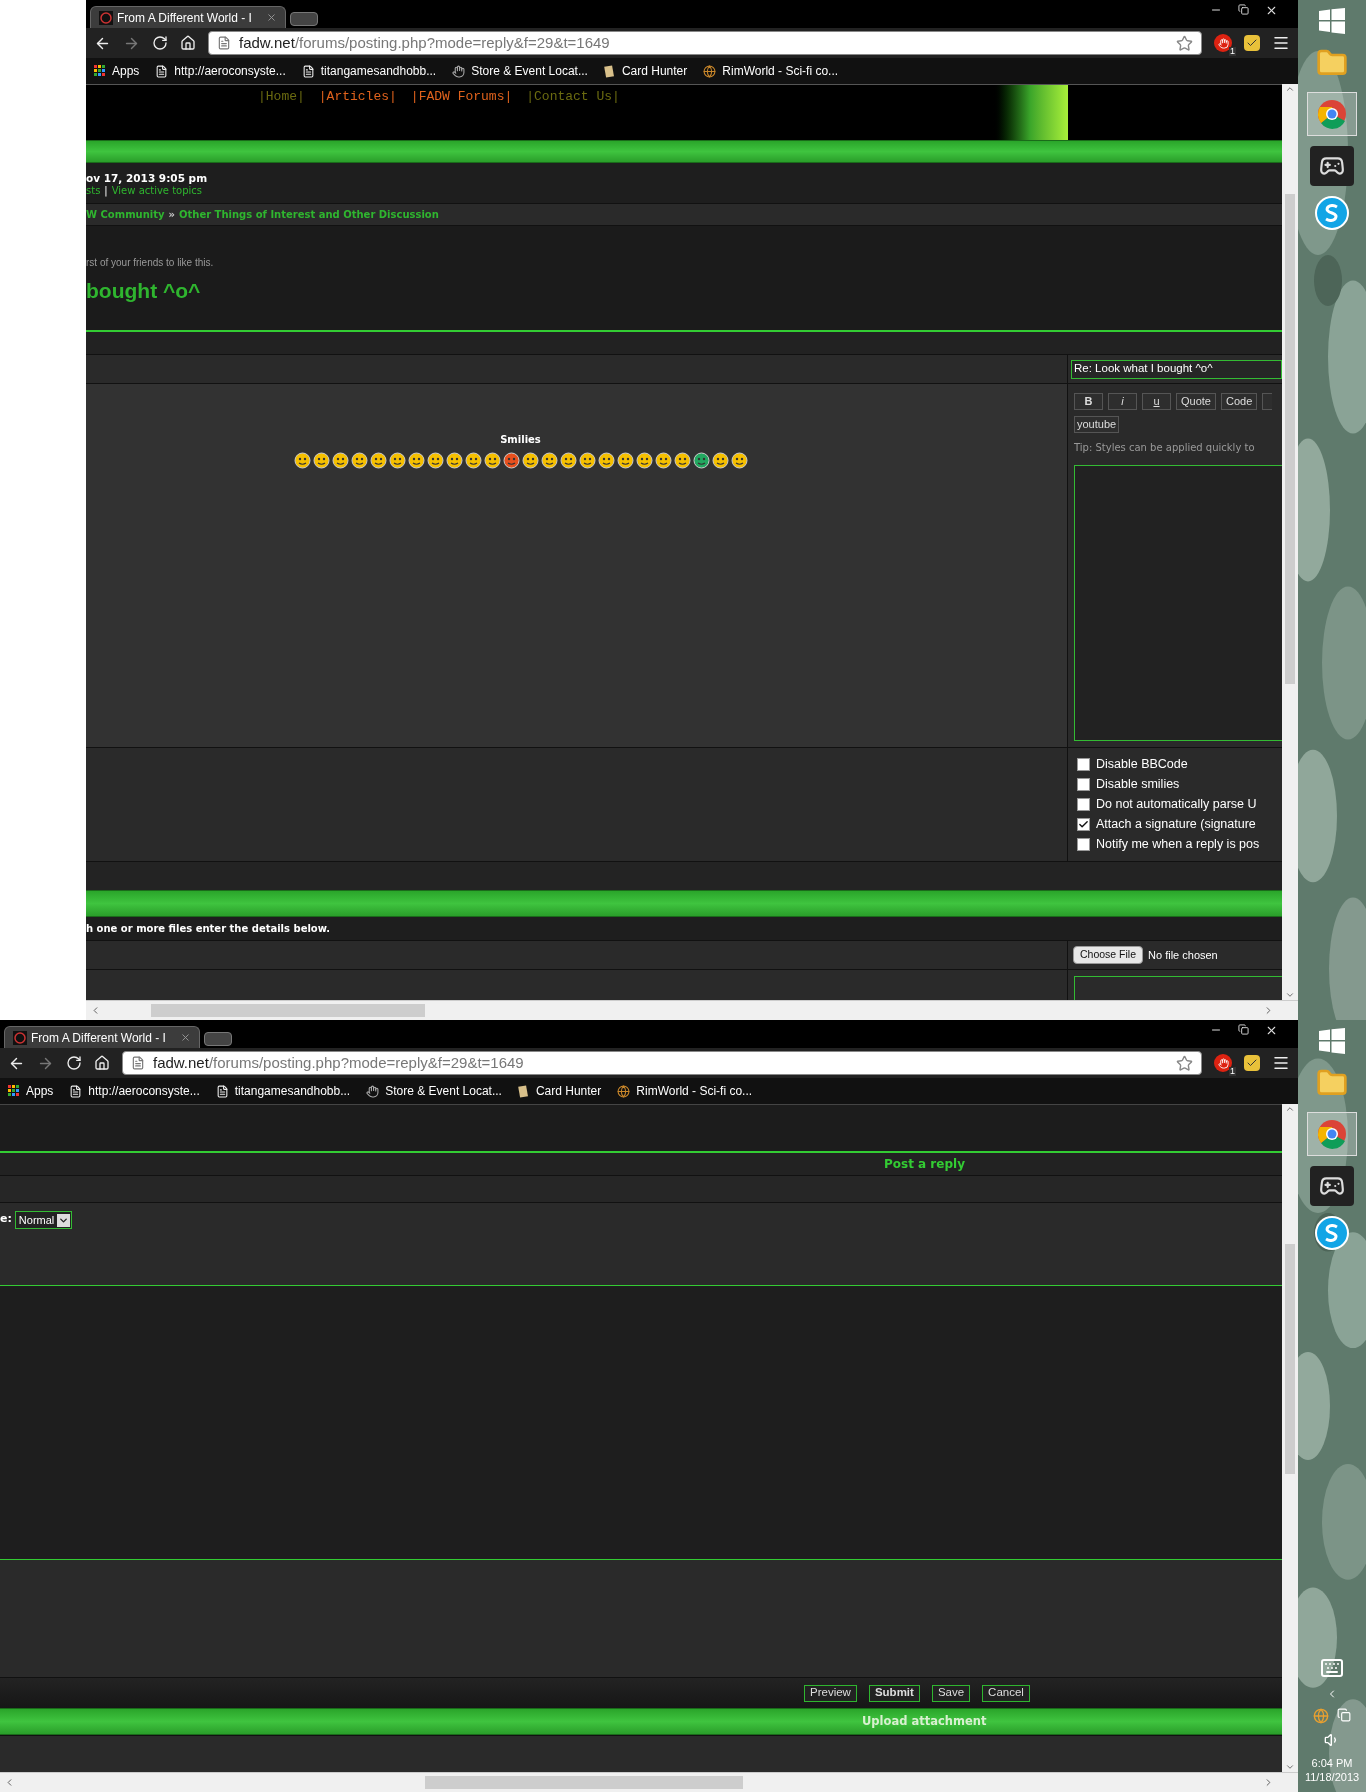  What do you see at coordinates (1088, 401) in the screenshot?
I see `format-button: B` at bounding box center [1088, 401].